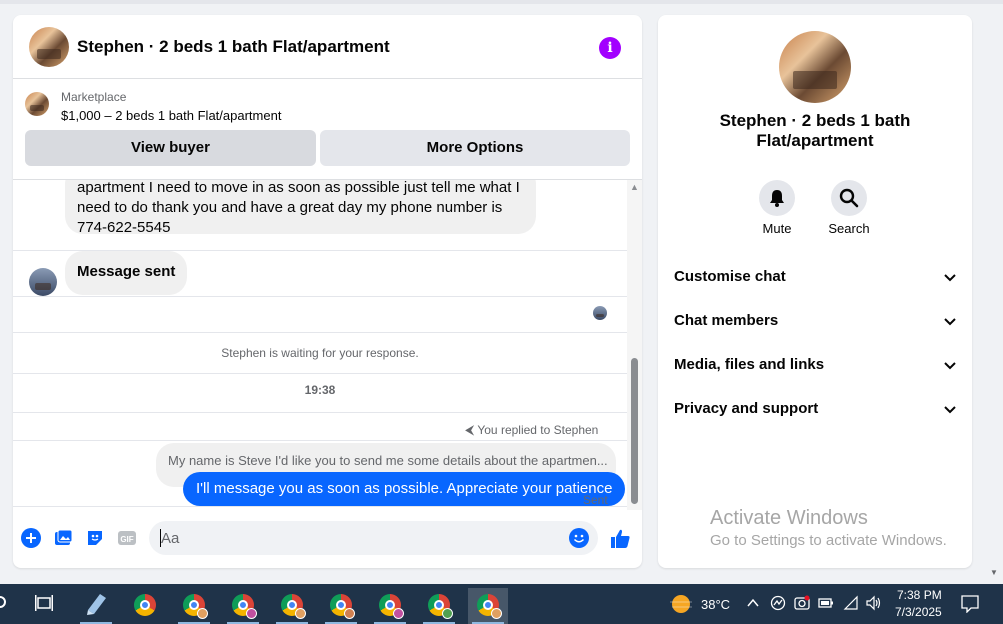 This screenshot has height=624, width=1003. What do you see at coordinates (475, 148) in the screenshot?
I see `more-options-button: More Options` at bounding box center [475, 148].